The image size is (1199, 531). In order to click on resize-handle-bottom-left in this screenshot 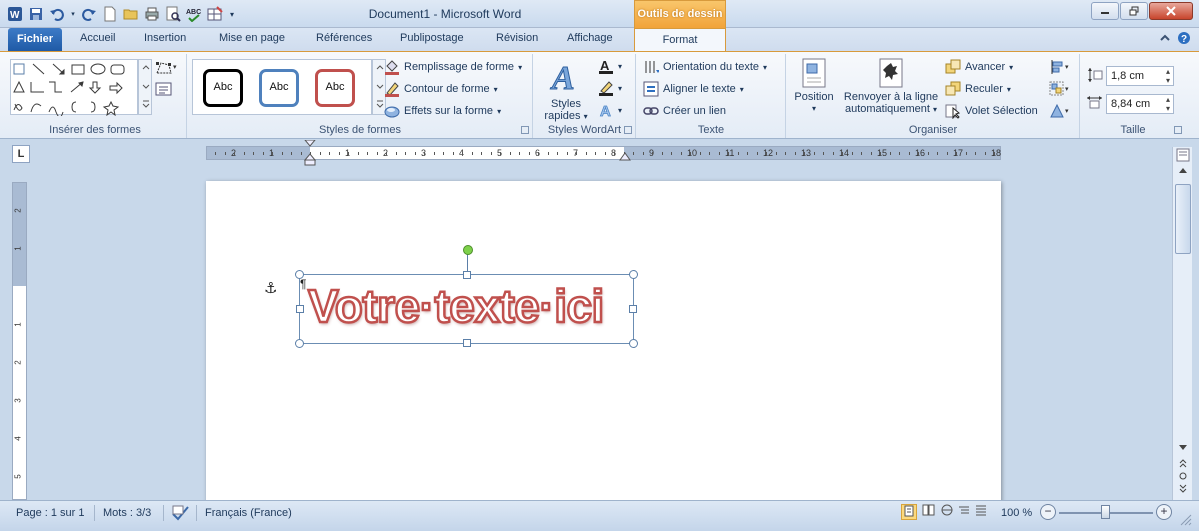, I will do `click(299, 343)`.